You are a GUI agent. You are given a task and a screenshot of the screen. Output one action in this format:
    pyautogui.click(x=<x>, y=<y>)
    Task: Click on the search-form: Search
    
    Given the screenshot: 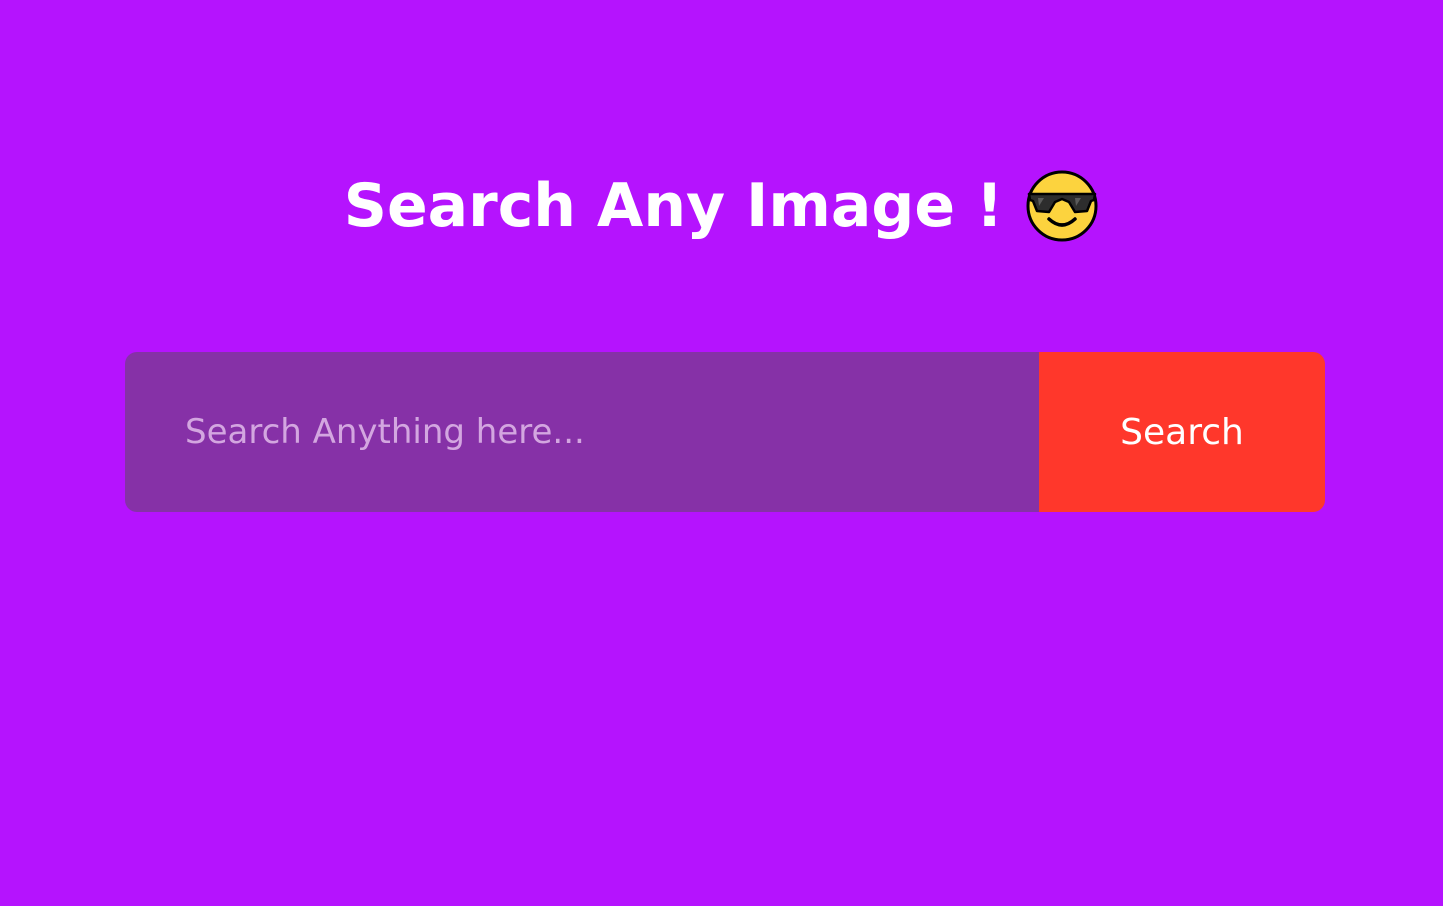 What is the action you would take?
    pyautogui.click(x=725, y=432)
    